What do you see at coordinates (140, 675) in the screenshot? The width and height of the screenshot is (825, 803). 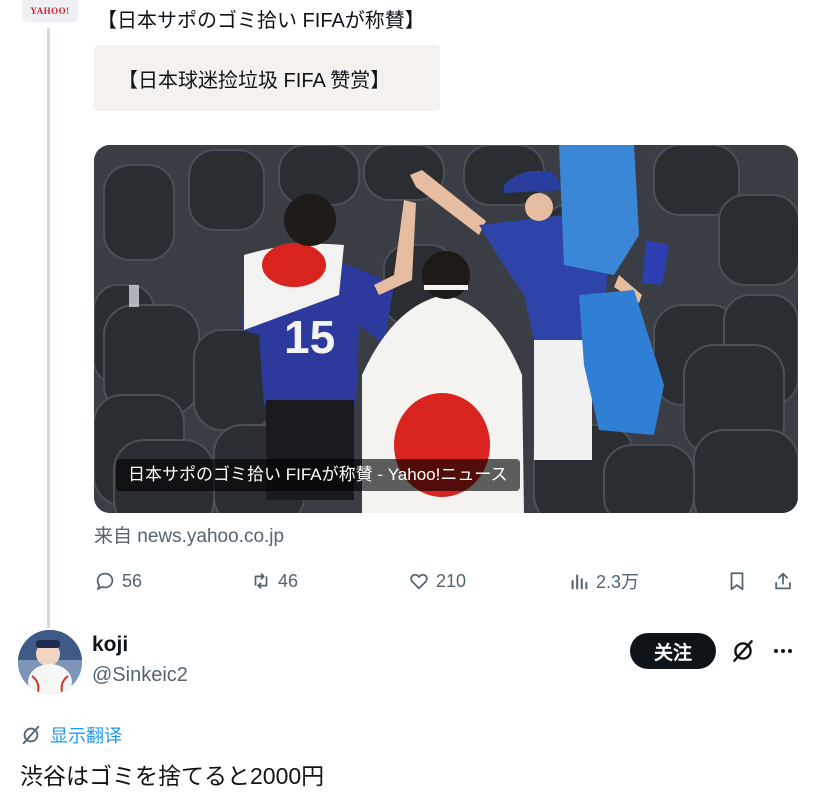 I see `reply-author-handle: @Sinkeic2` at bounding box center [140, 675].